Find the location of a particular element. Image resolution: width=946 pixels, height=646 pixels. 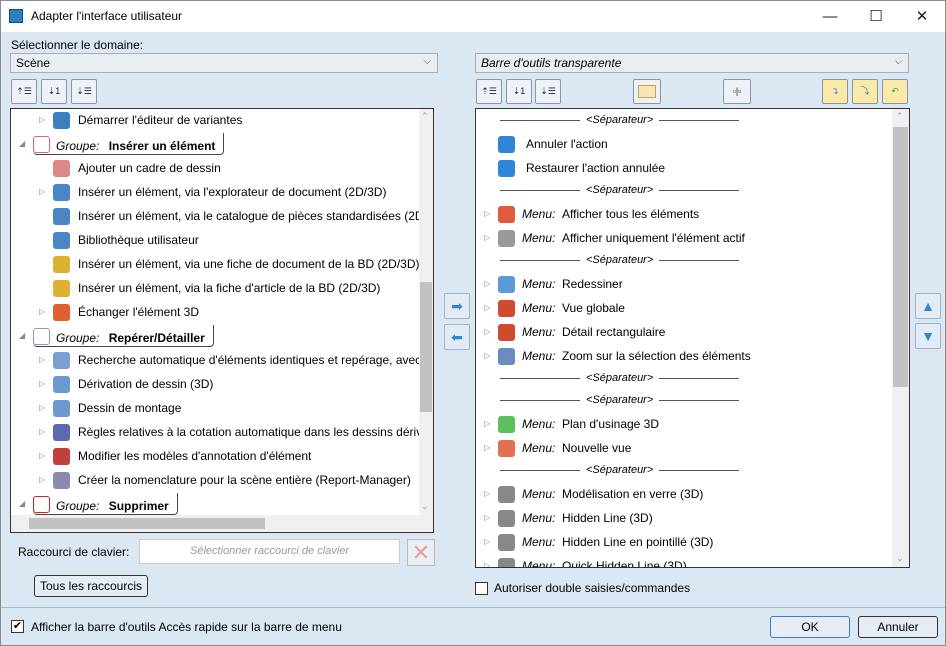

domain-select: Scène ⌵ is located at coordinates (224, 63).